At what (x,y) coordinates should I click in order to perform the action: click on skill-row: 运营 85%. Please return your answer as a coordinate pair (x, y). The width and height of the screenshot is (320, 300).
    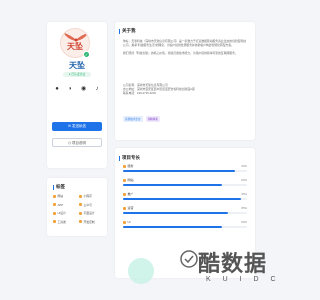
    Looking at the image, I should click on (185, 213).